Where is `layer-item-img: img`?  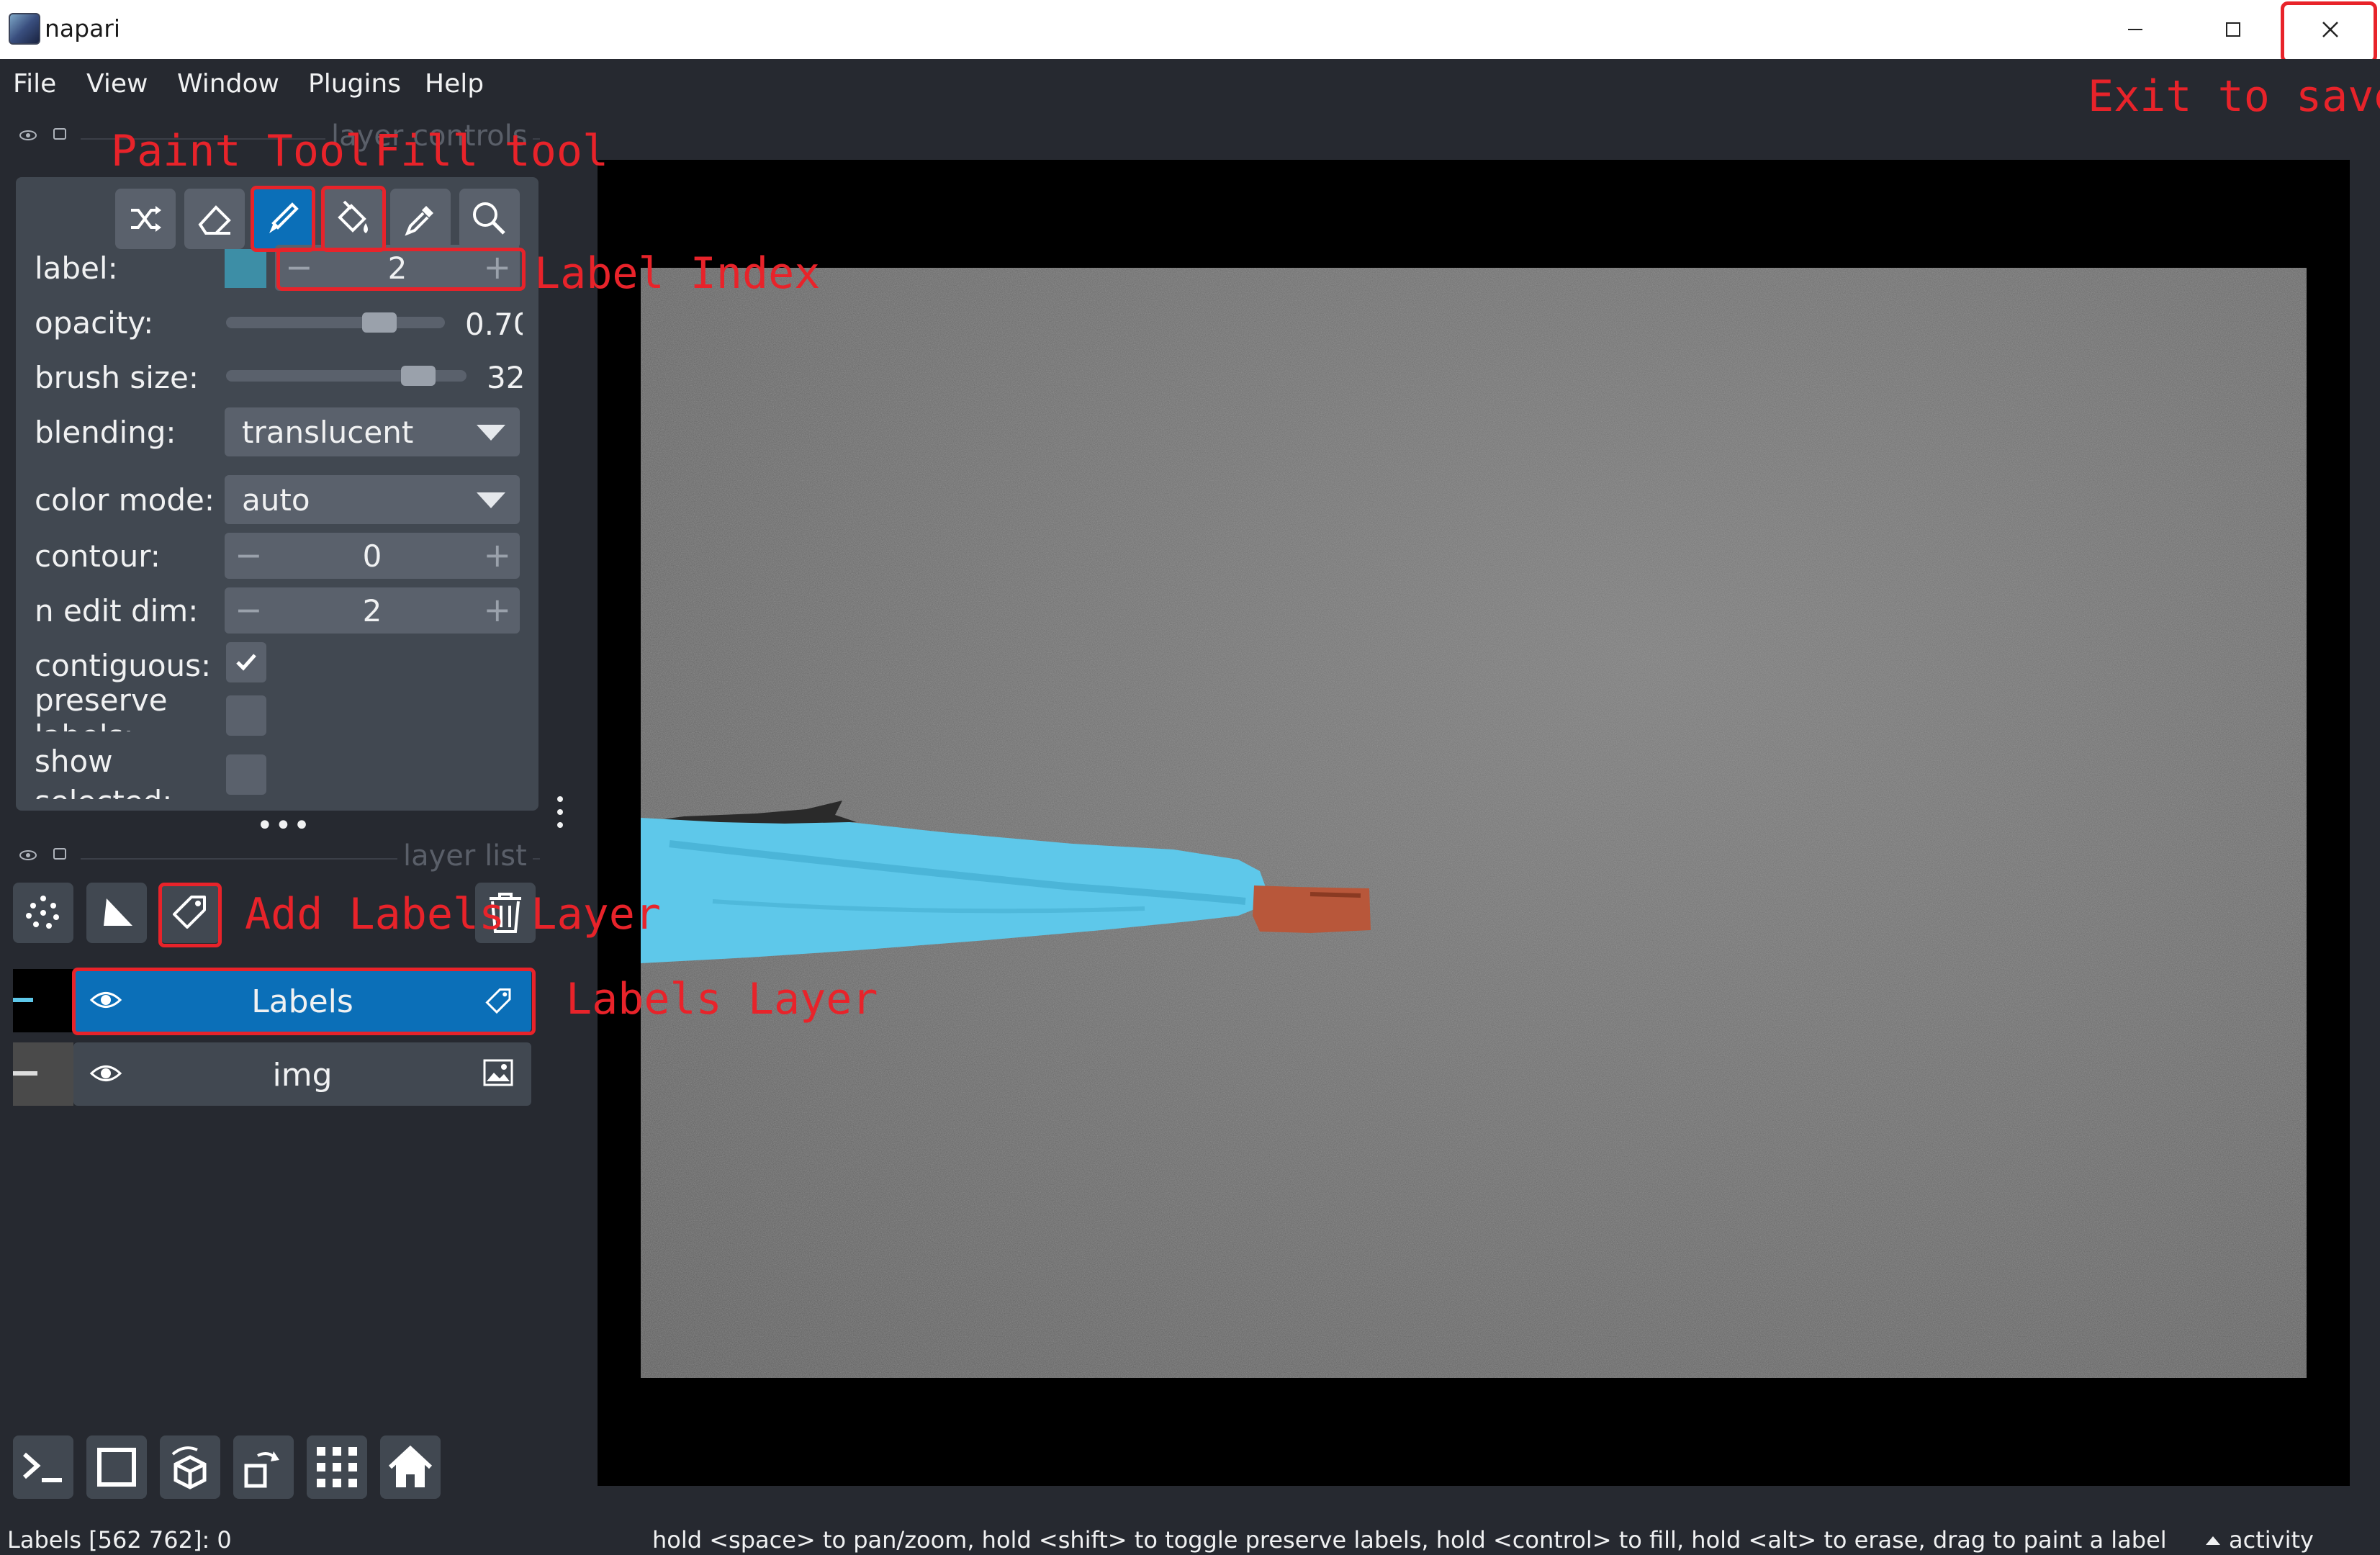 layer-item-img: img is located at coordinates (302, 1074).